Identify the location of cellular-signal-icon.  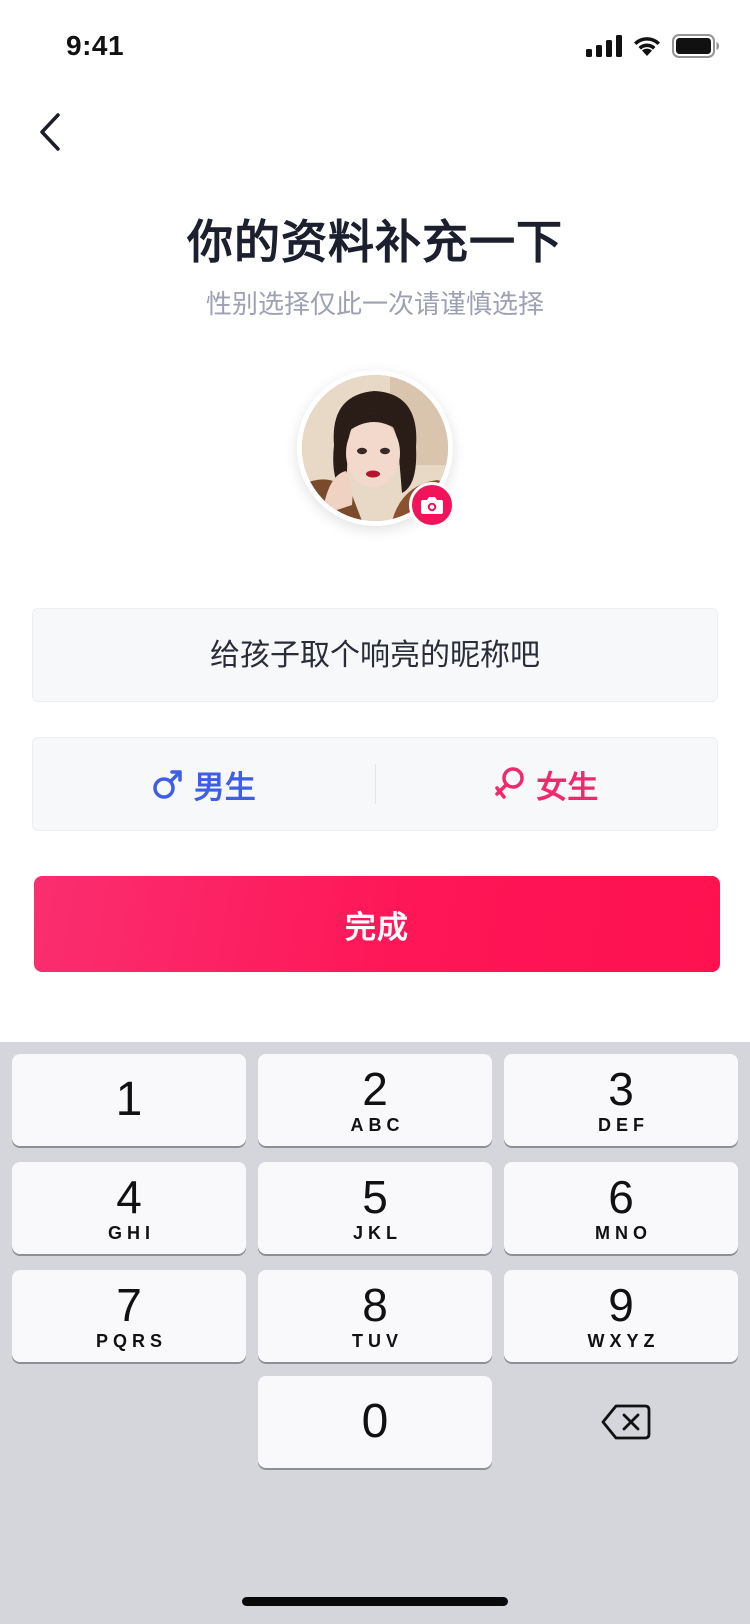
(604, 46).